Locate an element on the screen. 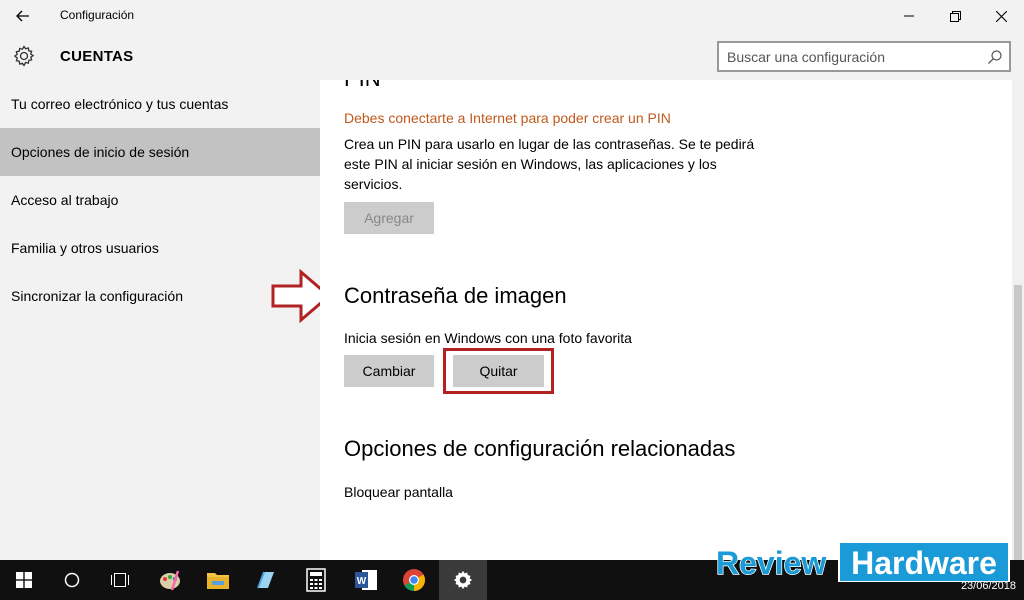 The width and height of the screenshot is (1024, 600). picture-password-heading: Contraseña de imagen is located at coordinates (455, 295).